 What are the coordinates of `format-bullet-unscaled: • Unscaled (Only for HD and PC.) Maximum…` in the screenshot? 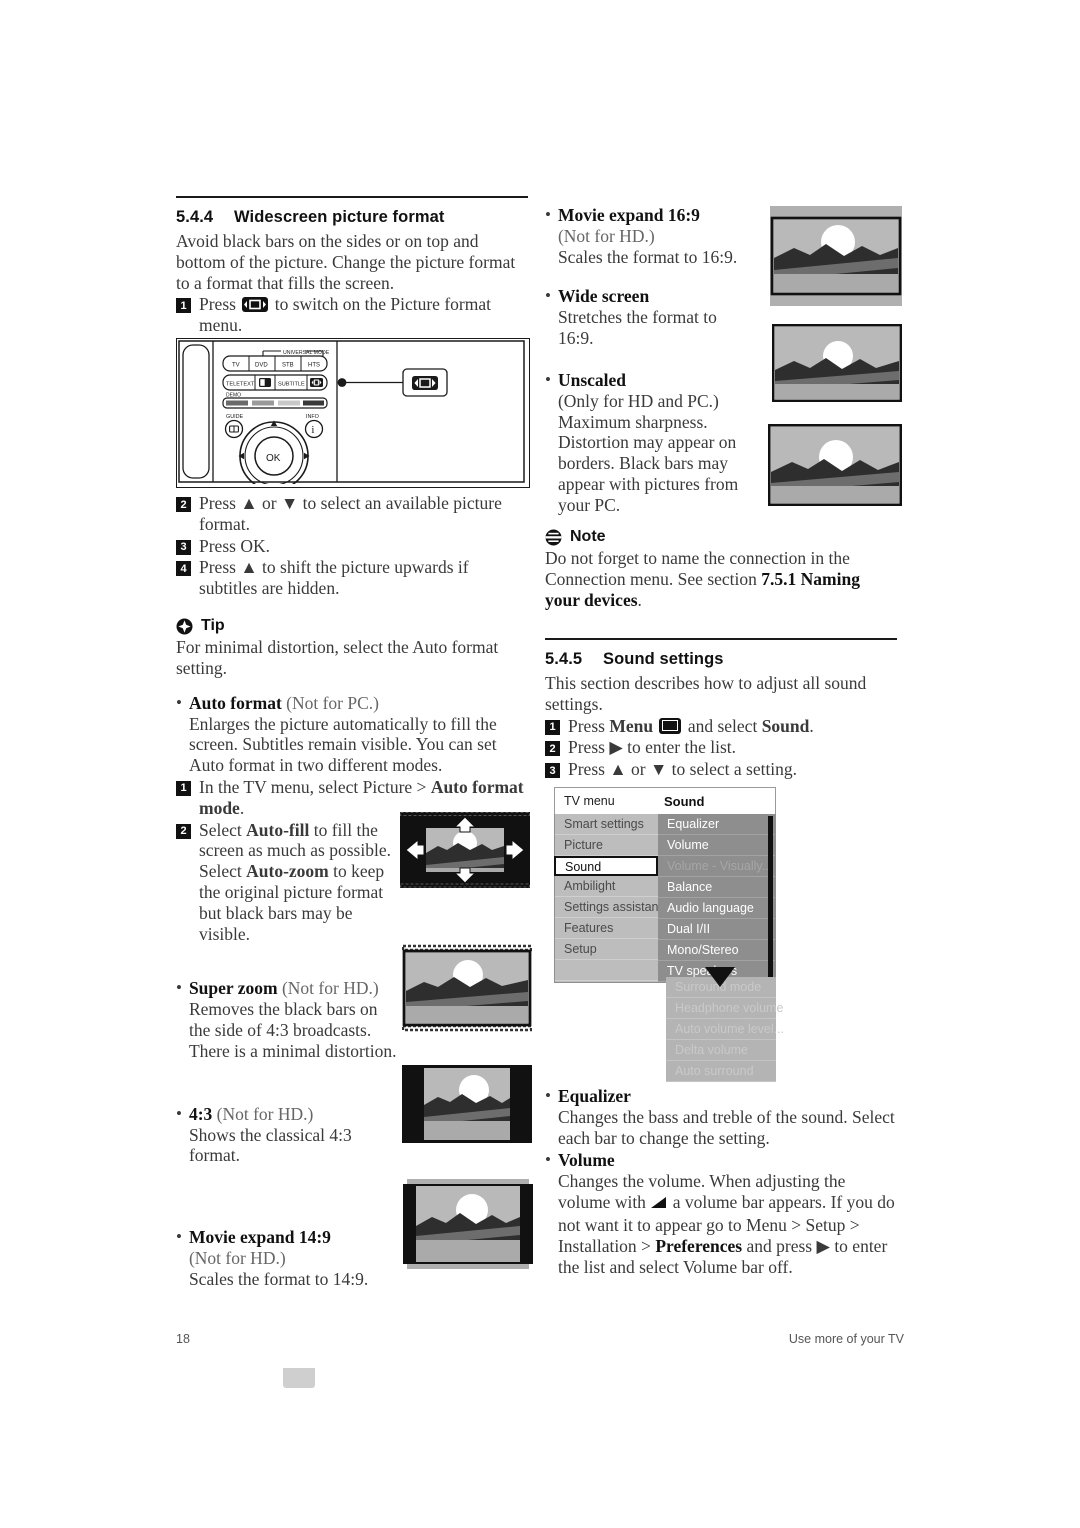 It's located at (650, 443).